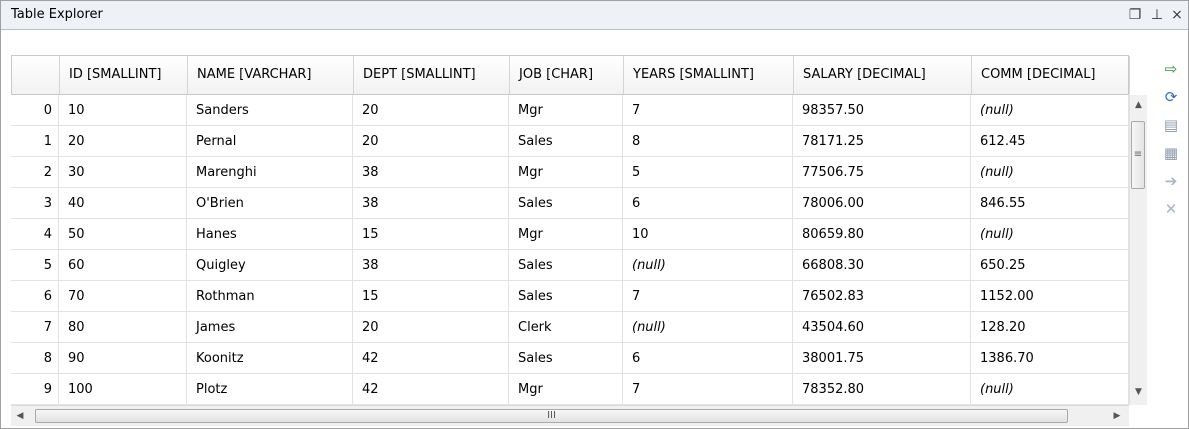 This screenshot has height=429, width=1189. Describe the element at coordinates (1051, 75) in the screenshot. I see `comm-column-header: COMM [DECIMAL]` at that location.